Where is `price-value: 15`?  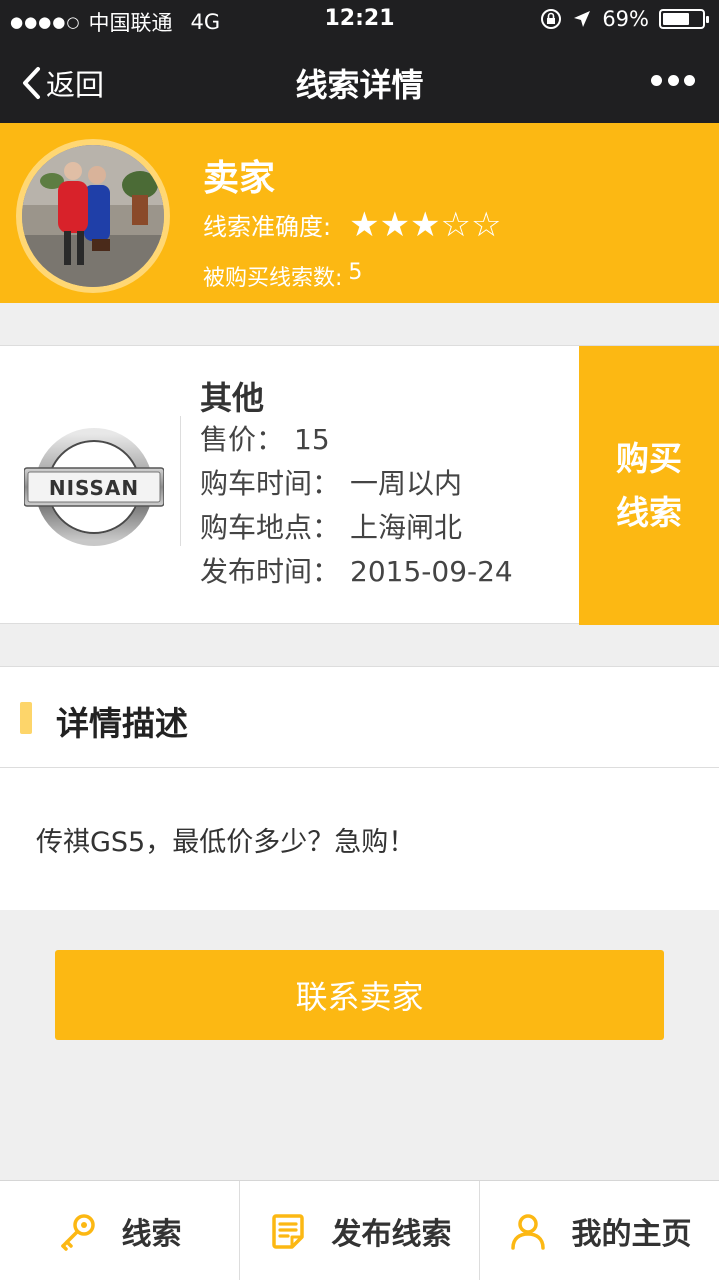 price-value: 15 is located at coordinates (312, 439).